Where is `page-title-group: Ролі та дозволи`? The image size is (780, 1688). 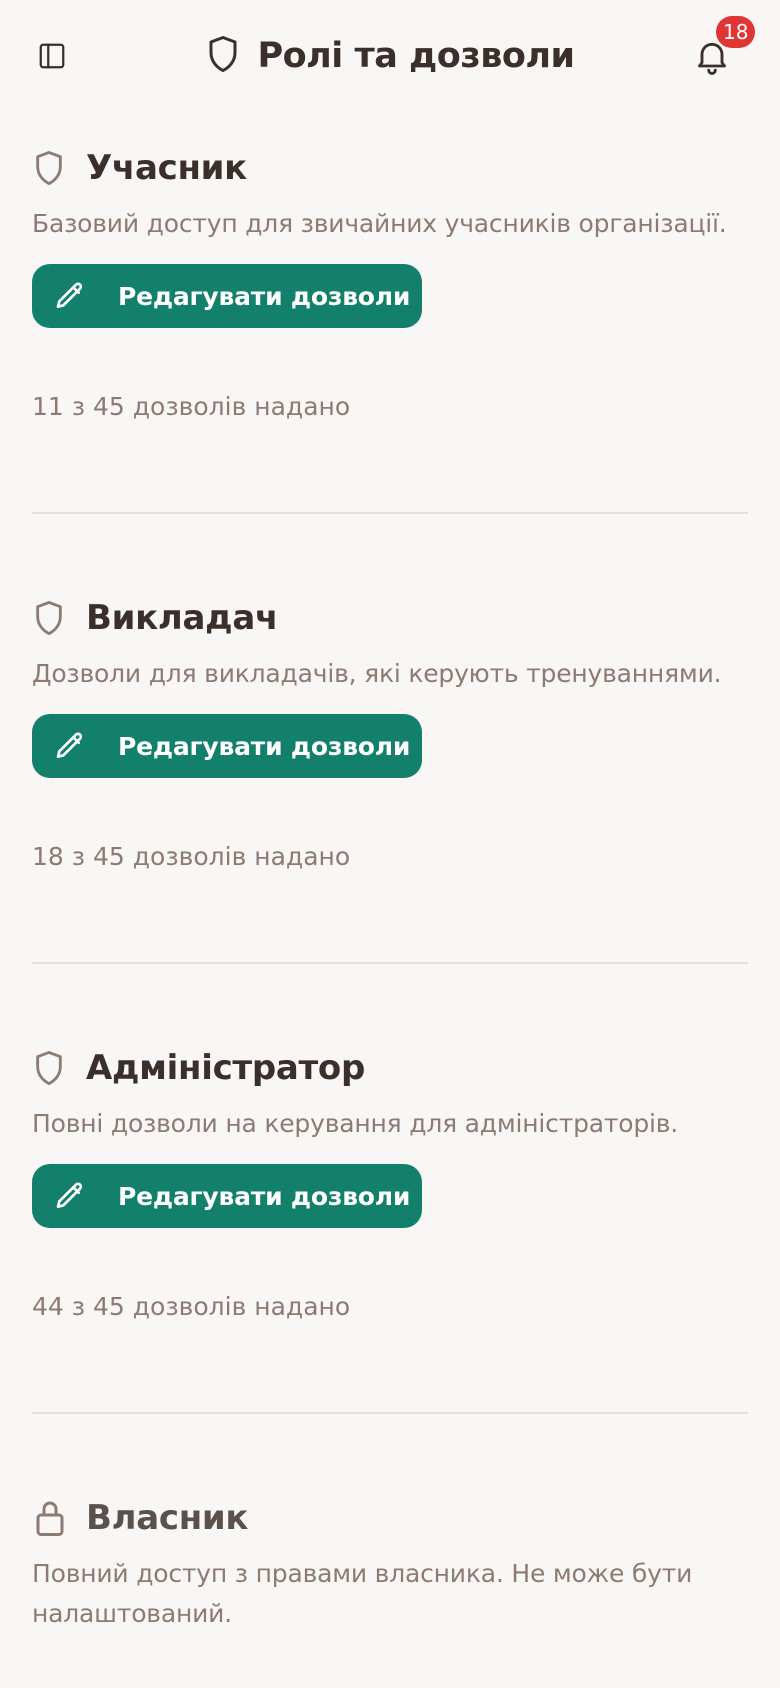 page-title-group: Ролі та дозволи is located at coordinates (390, 56).